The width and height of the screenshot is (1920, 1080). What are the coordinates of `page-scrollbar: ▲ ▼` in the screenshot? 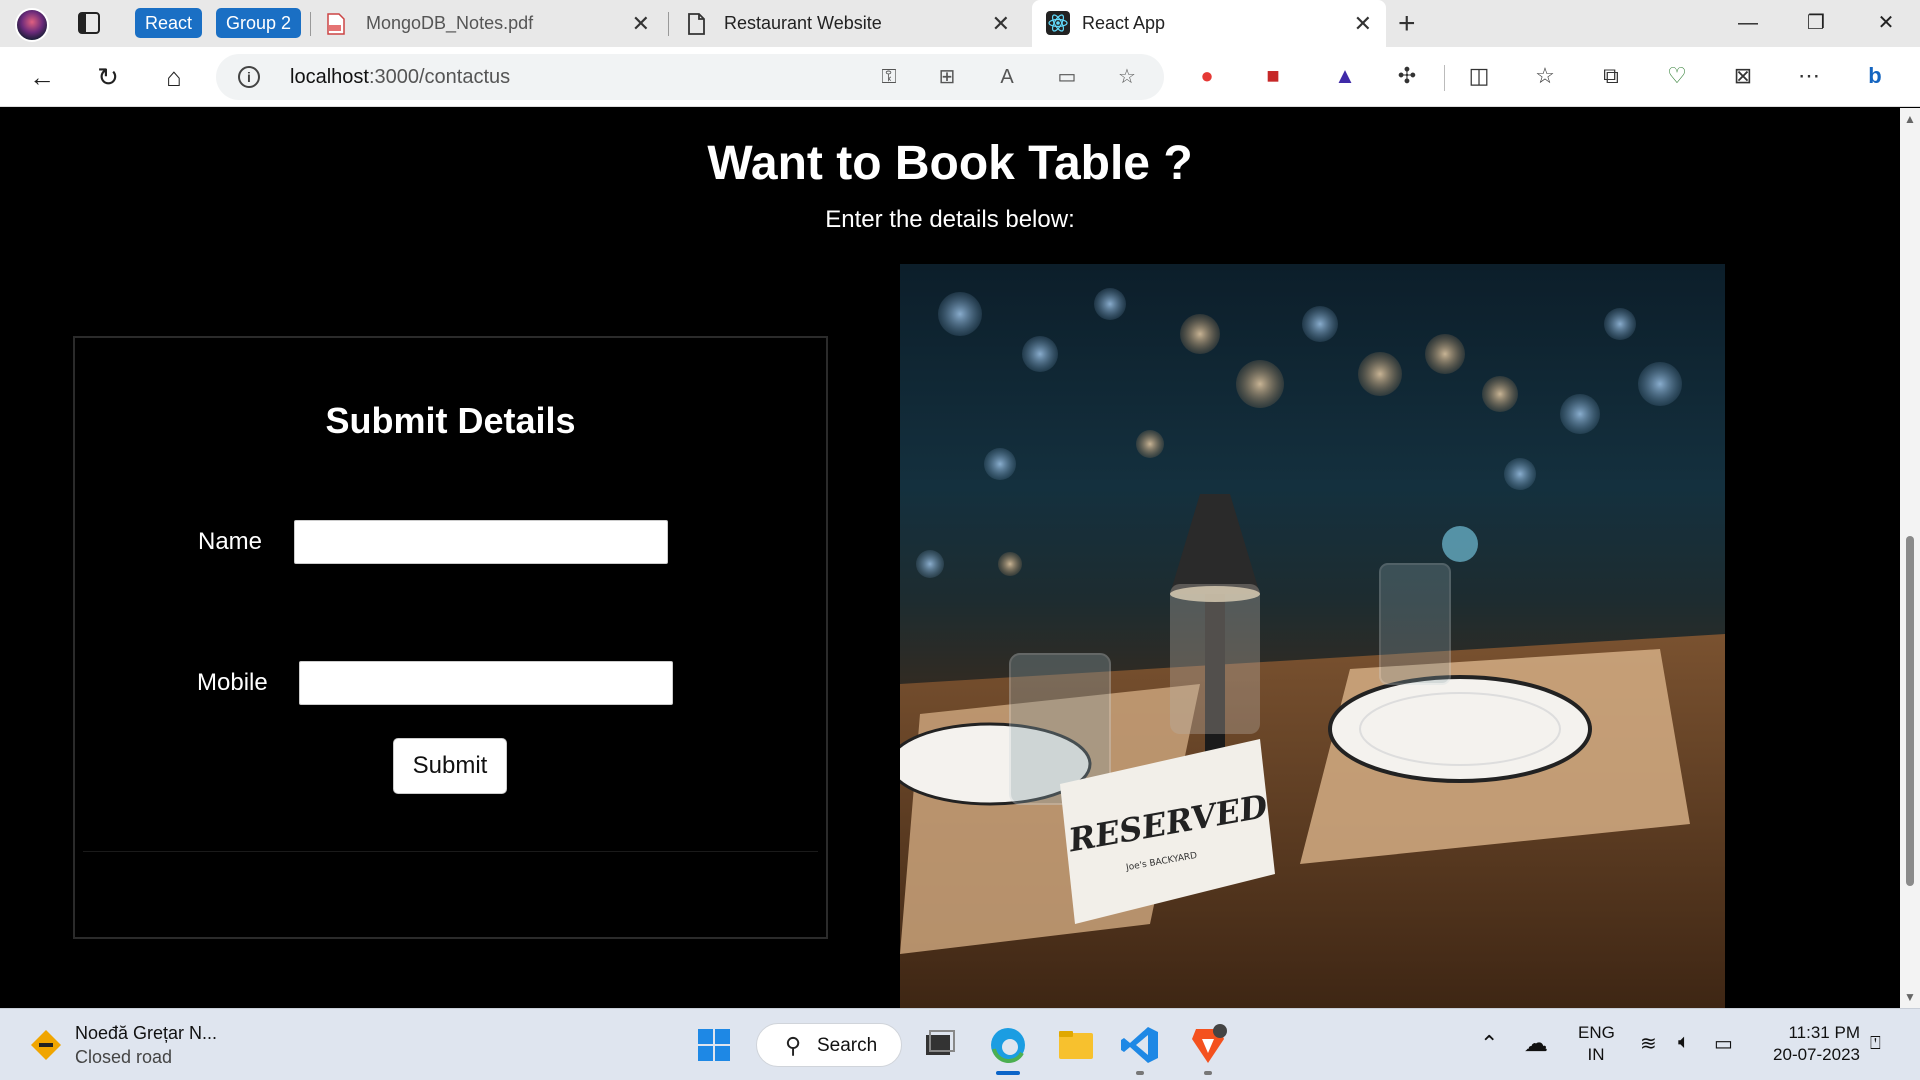 It's located at (1910, 558).